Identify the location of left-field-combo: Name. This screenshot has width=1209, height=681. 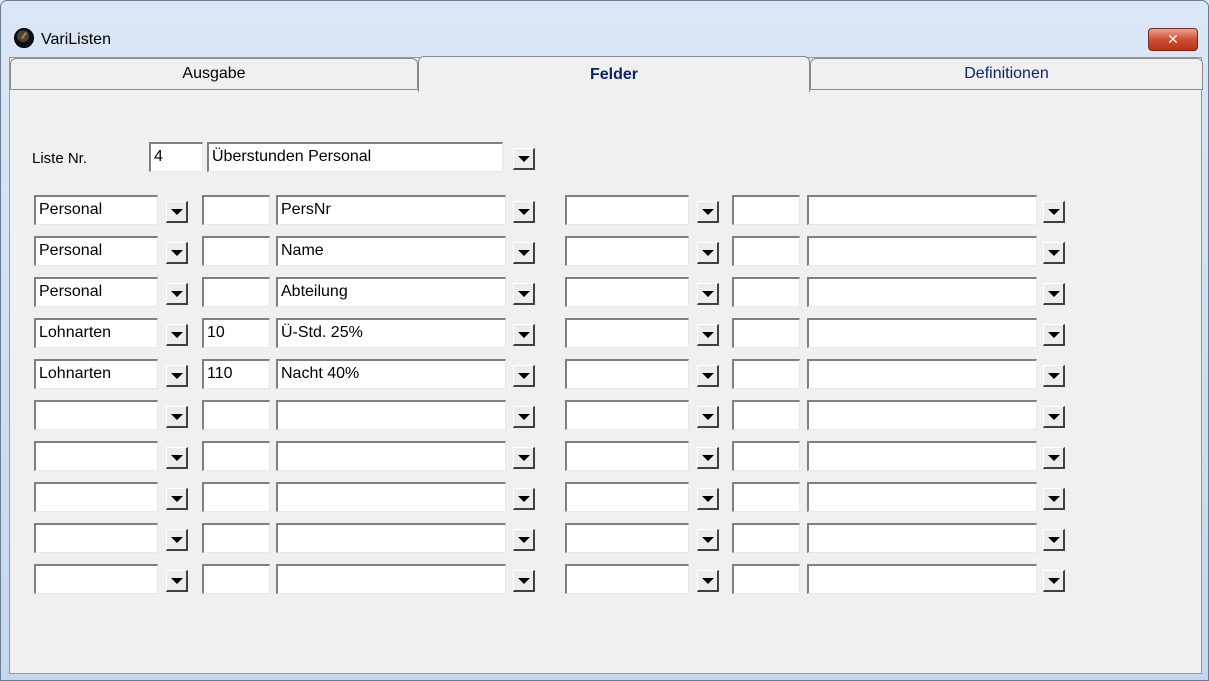
(391, 251).